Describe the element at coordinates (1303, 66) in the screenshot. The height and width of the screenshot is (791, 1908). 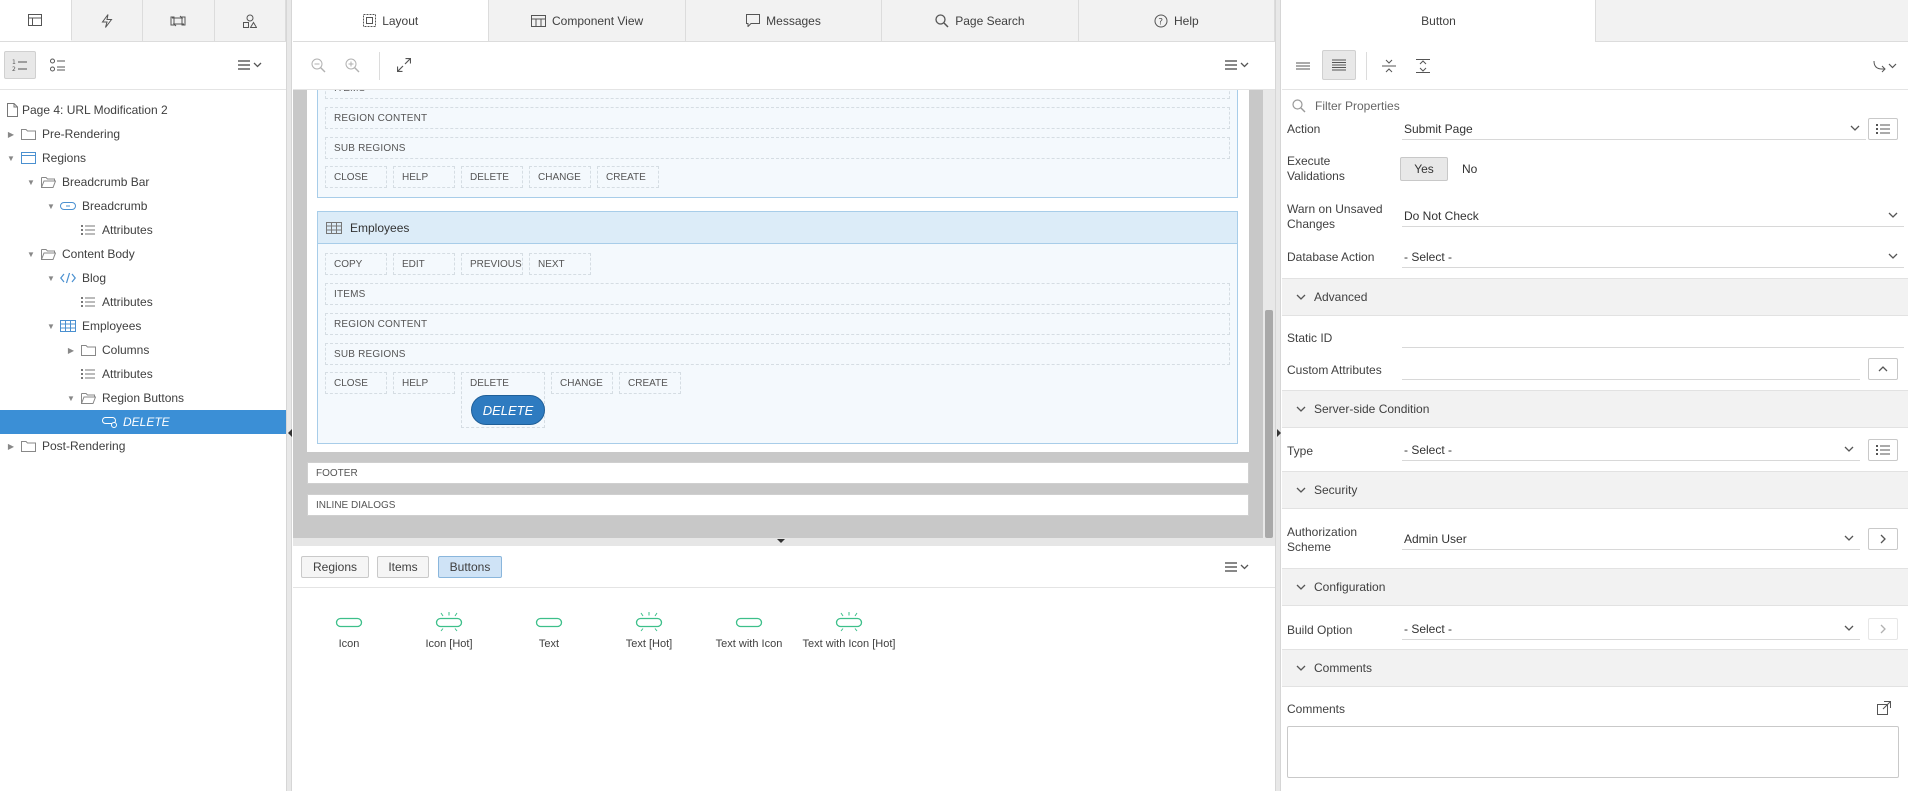
I see `show-common-button` at that location.